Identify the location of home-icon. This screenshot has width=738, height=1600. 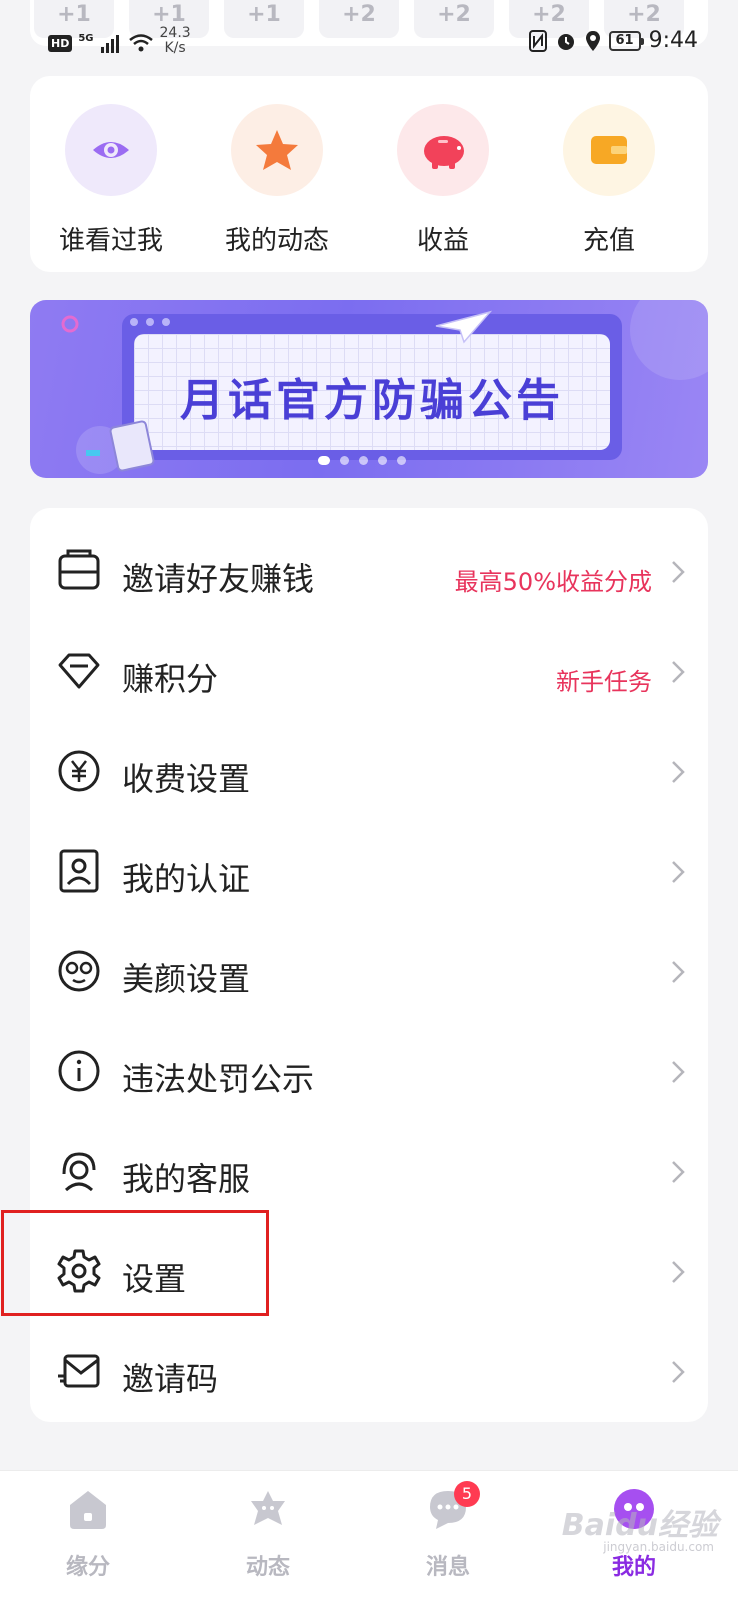
(88, 1510).